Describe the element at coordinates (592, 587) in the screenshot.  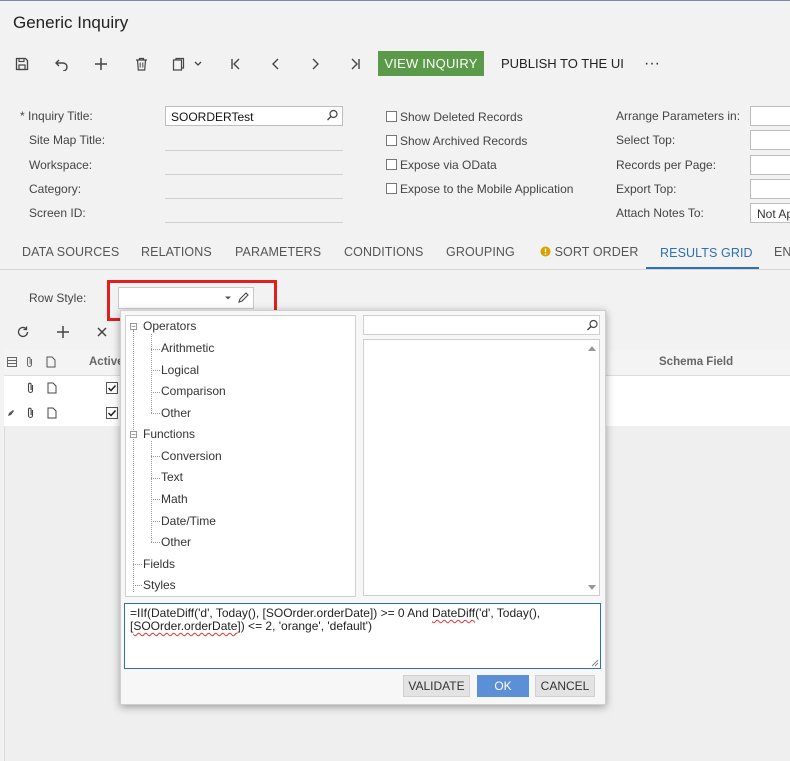
I see `scroll-down-icon` at that location.